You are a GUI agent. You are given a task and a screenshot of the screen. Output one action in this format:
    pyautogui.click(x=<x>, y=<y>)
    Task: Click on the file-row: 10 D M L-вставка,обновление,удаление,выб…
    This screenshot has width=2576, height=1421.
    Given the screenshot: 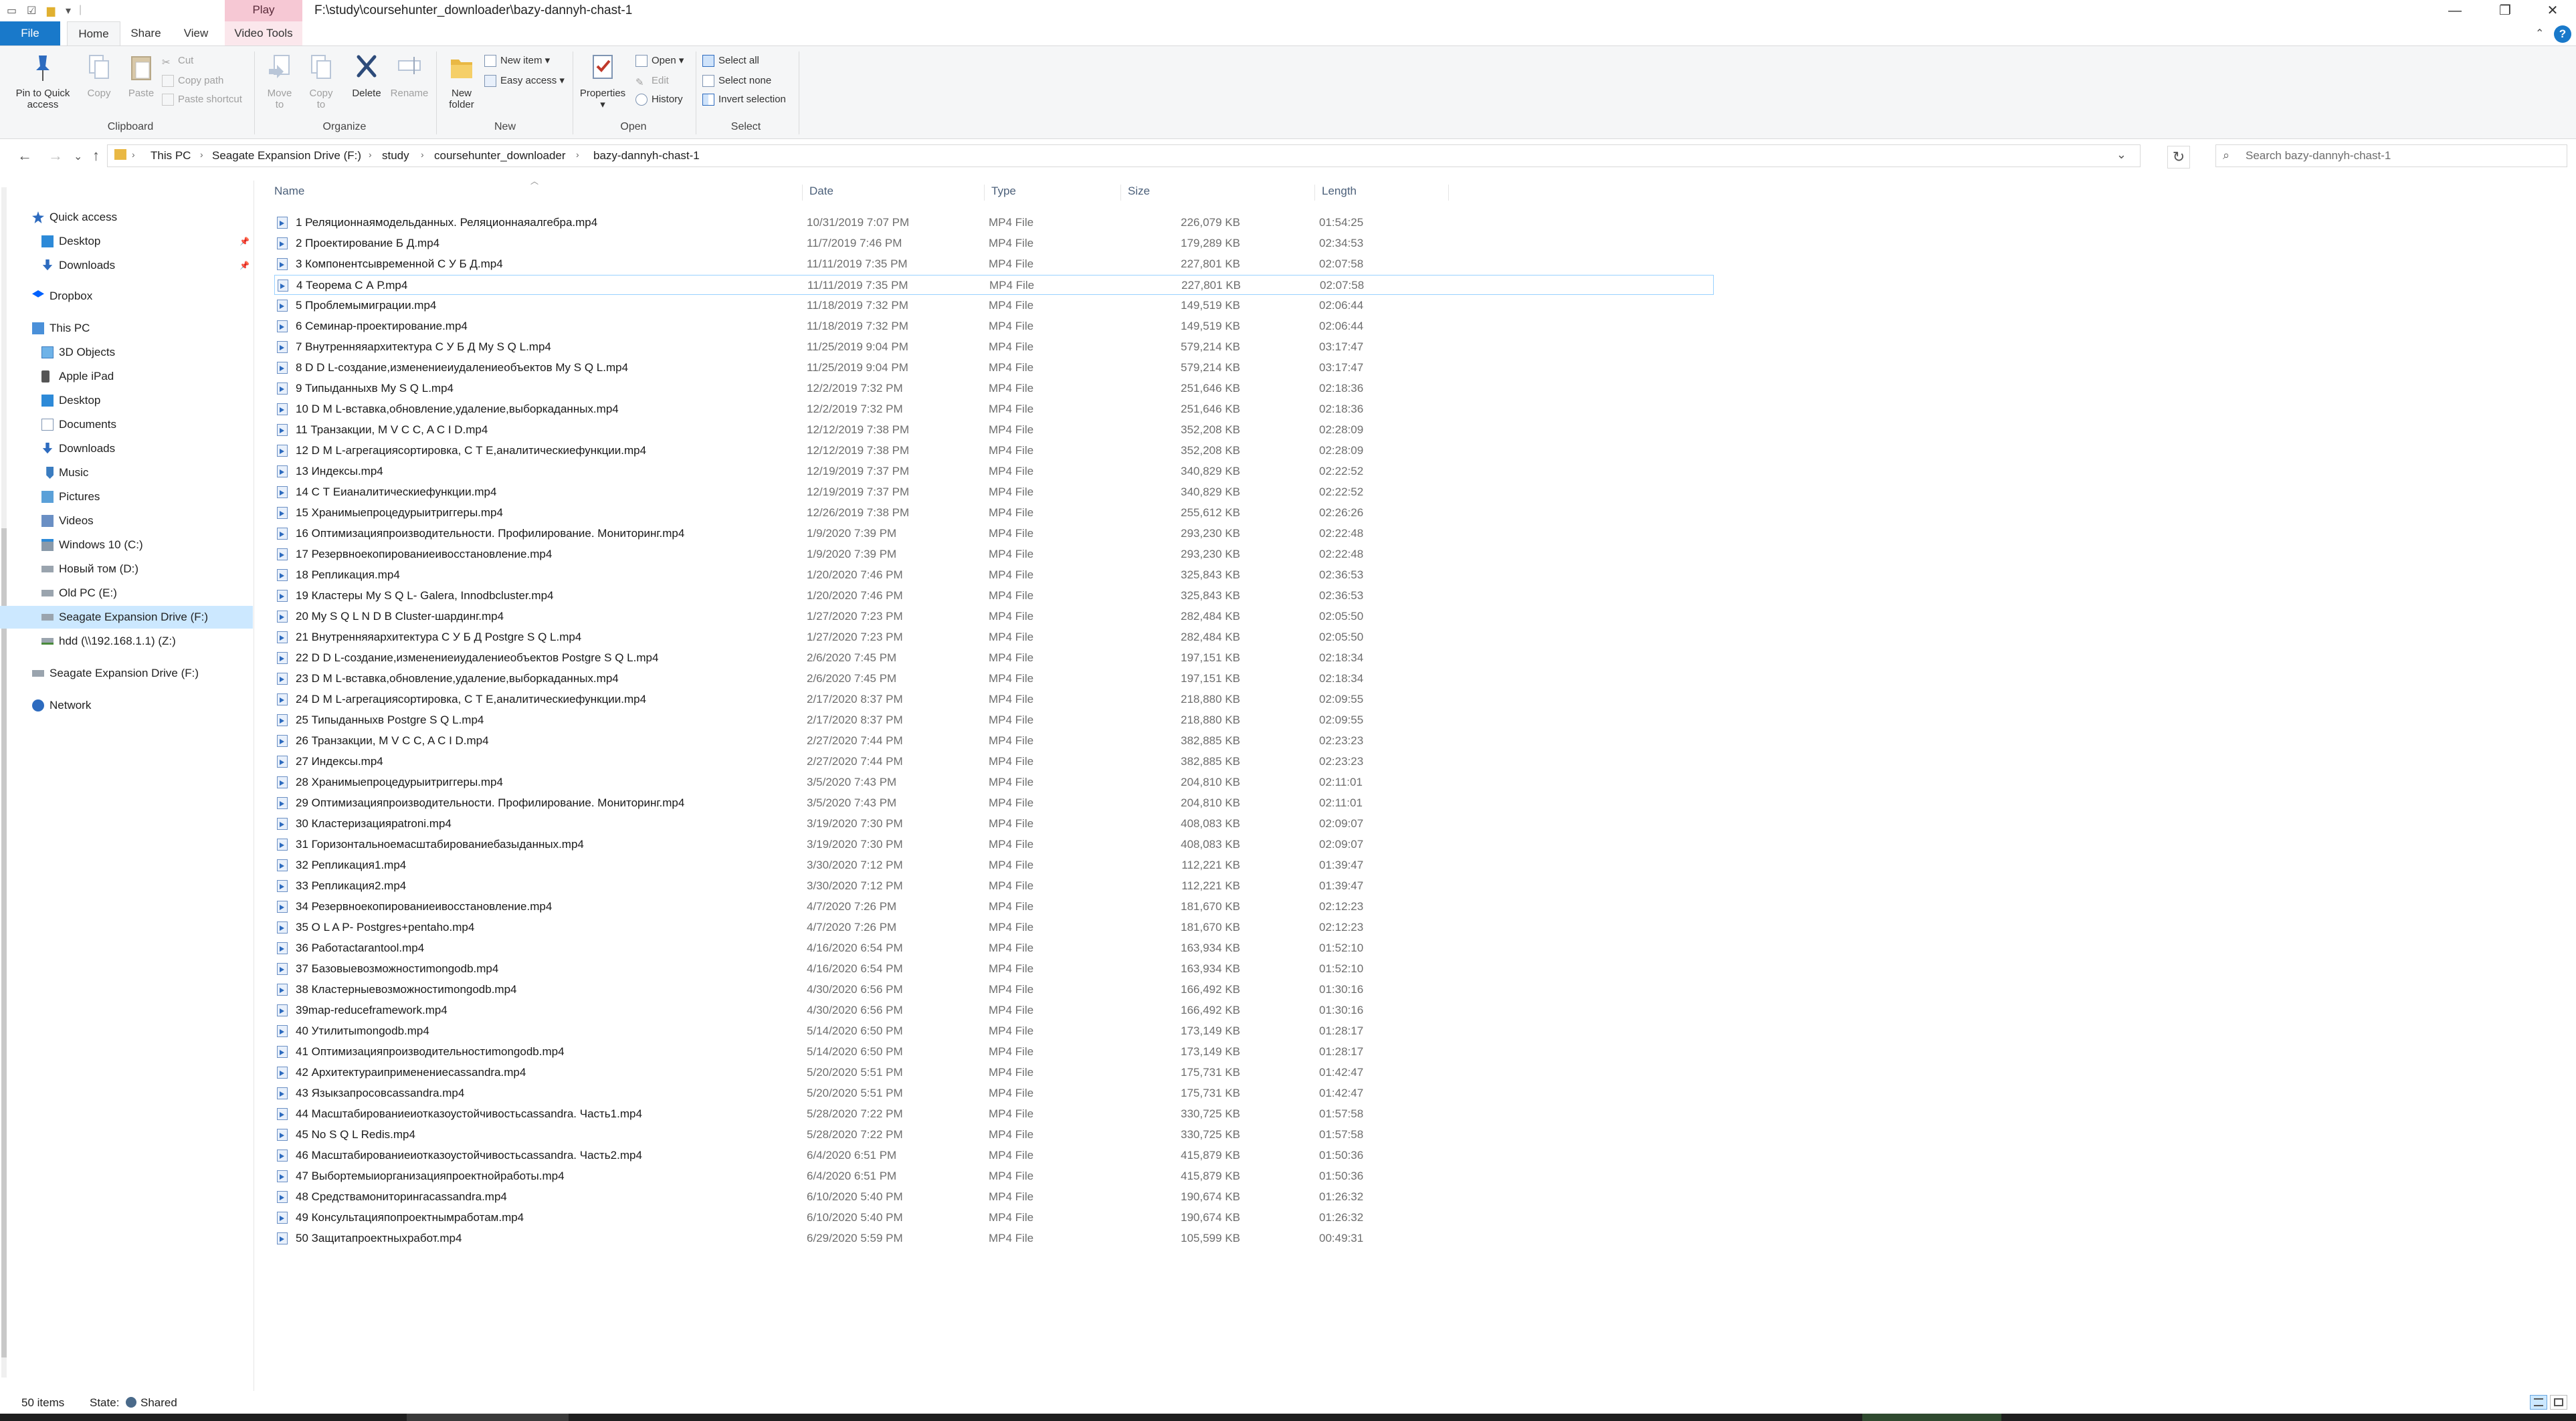 What is the action you would take?
    pyautogui.click(x=994, y=409)
    